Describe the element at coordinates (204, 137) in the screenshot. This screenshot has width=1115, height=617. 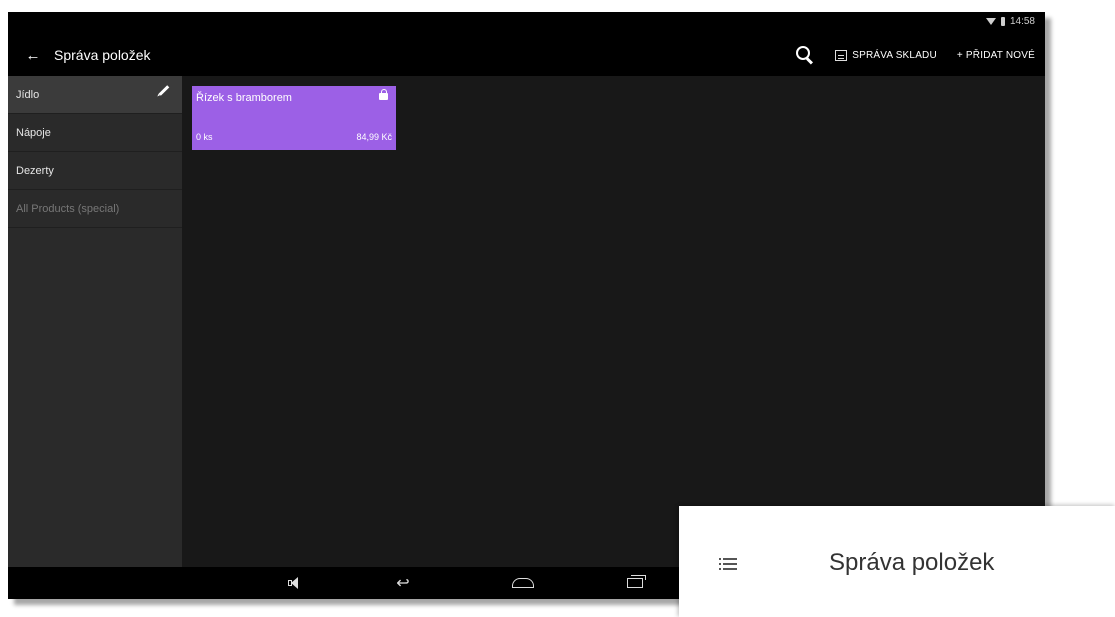
I see `product-quantity: 0 ks` at that location.